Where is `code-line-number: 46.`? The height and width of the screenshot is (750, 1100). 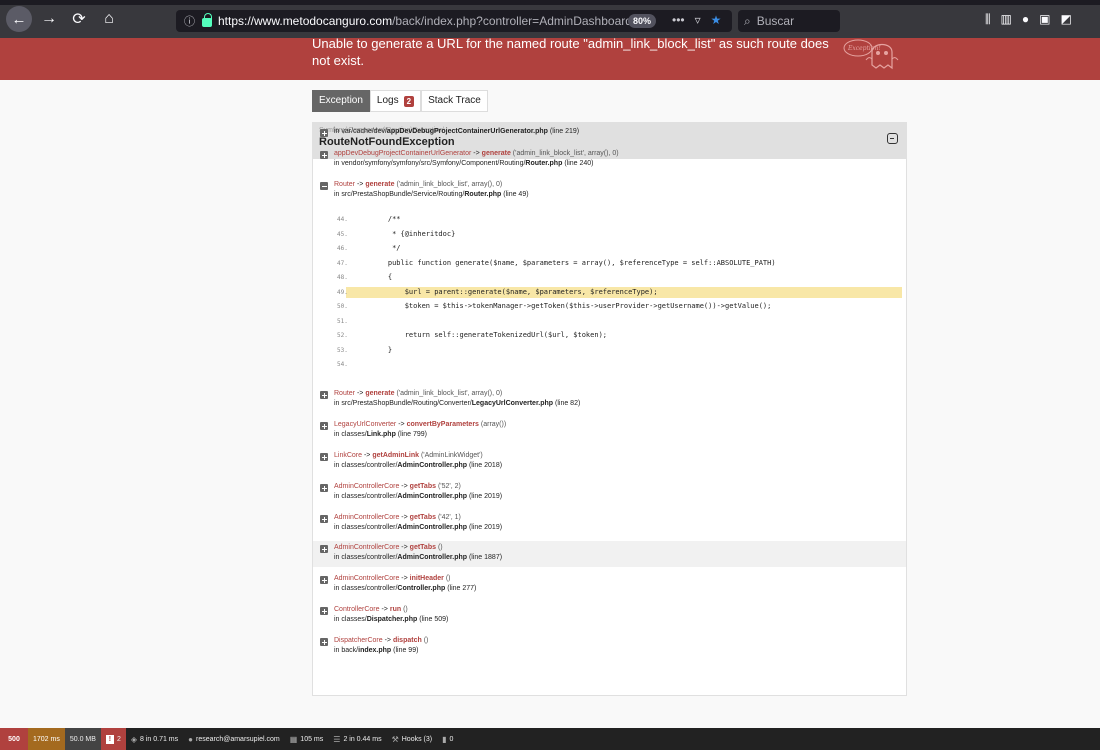
code-line-number: 46. is located at coordinates (342, 248).